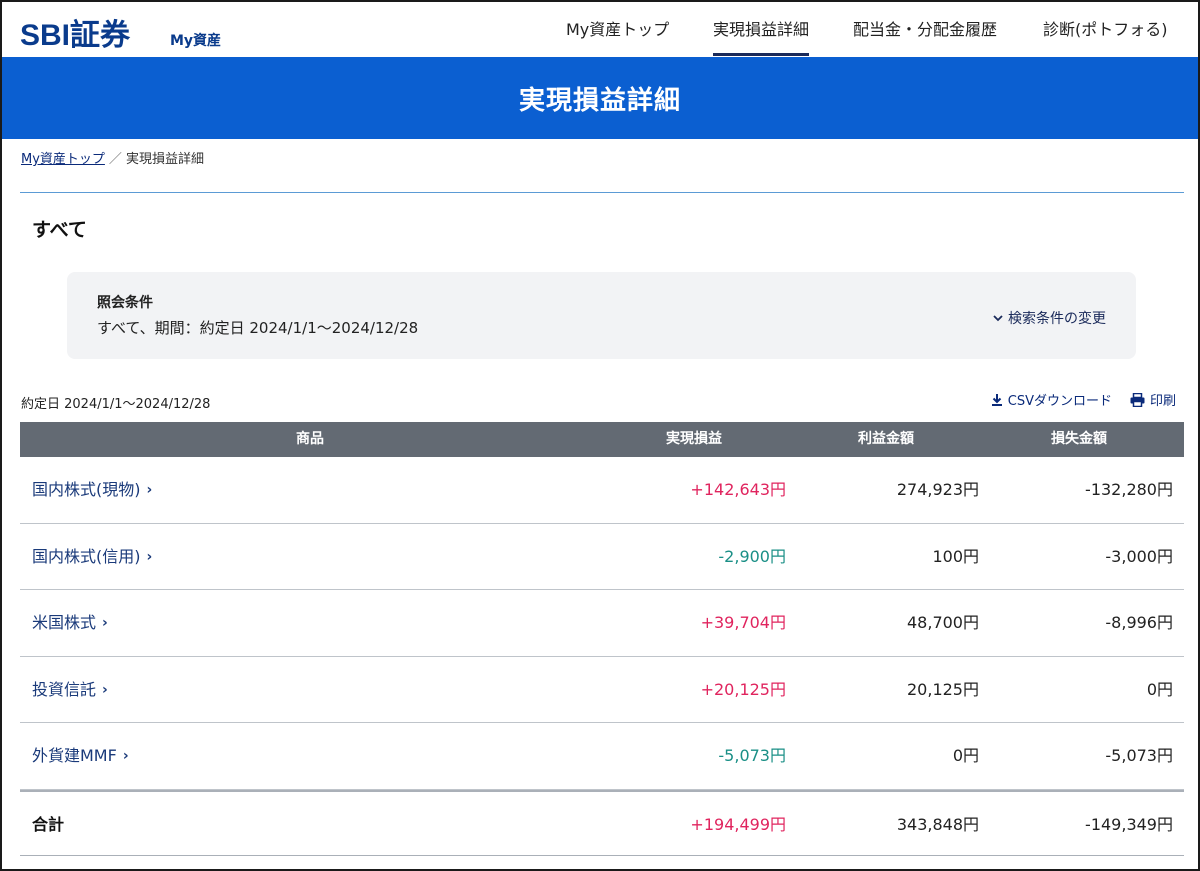  I want to click on product-link-investment-trust: 投資信託 ›, so click(70, 690).